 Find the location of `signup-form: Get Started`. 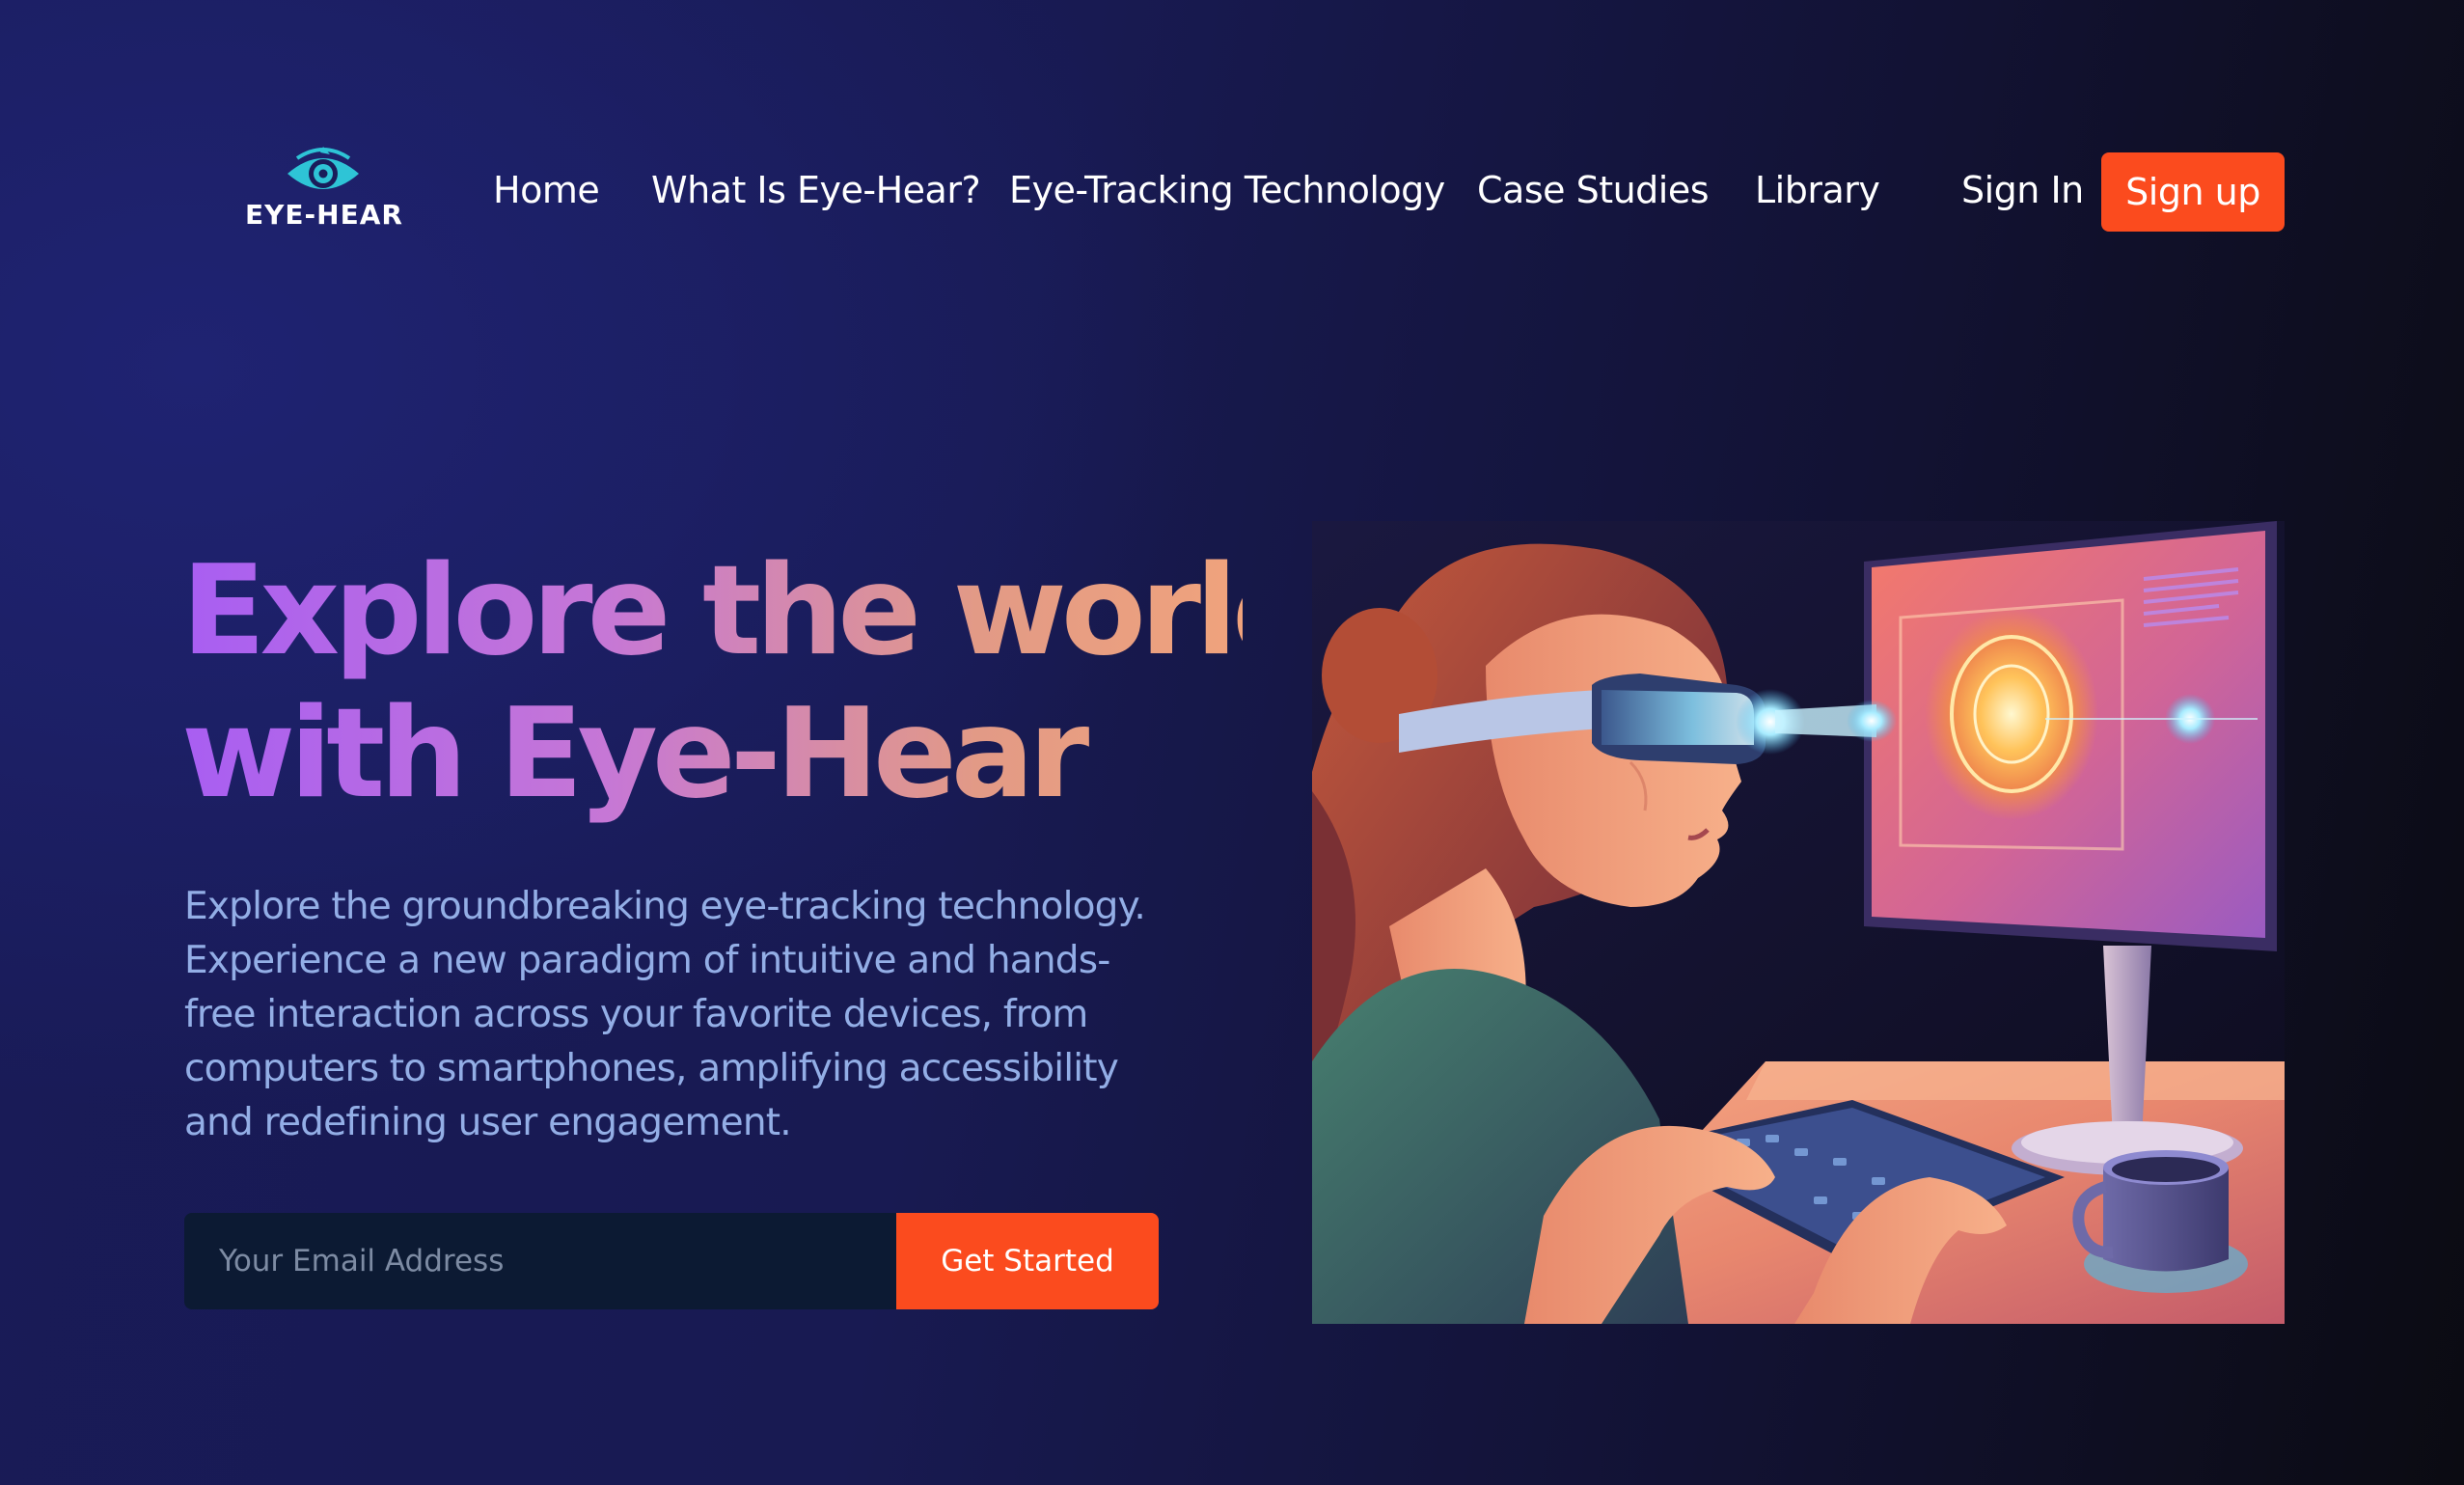

signup-form: Get Started is located at coordinates (671, 1261).